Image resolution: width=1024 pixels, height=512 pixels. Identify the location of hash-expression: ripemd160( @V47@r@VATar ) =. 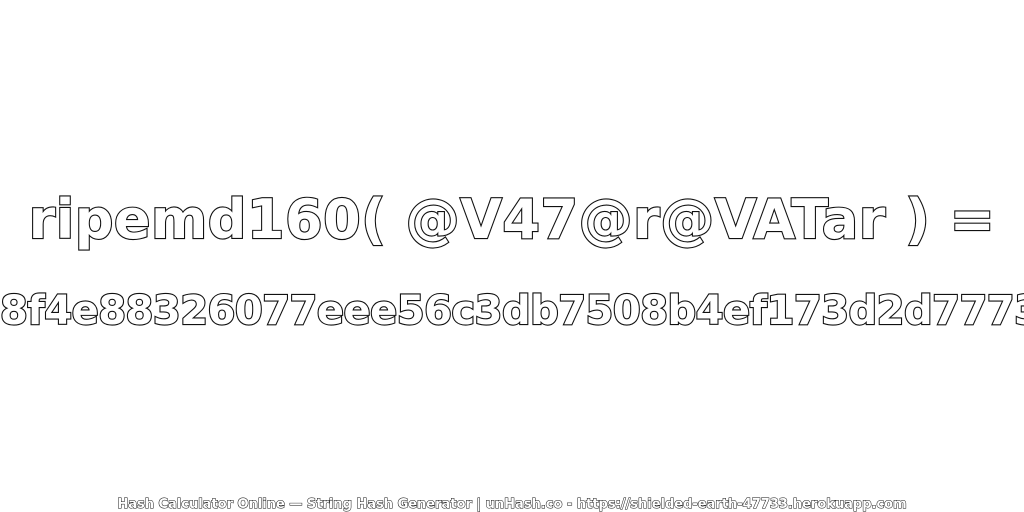
(511, 219).